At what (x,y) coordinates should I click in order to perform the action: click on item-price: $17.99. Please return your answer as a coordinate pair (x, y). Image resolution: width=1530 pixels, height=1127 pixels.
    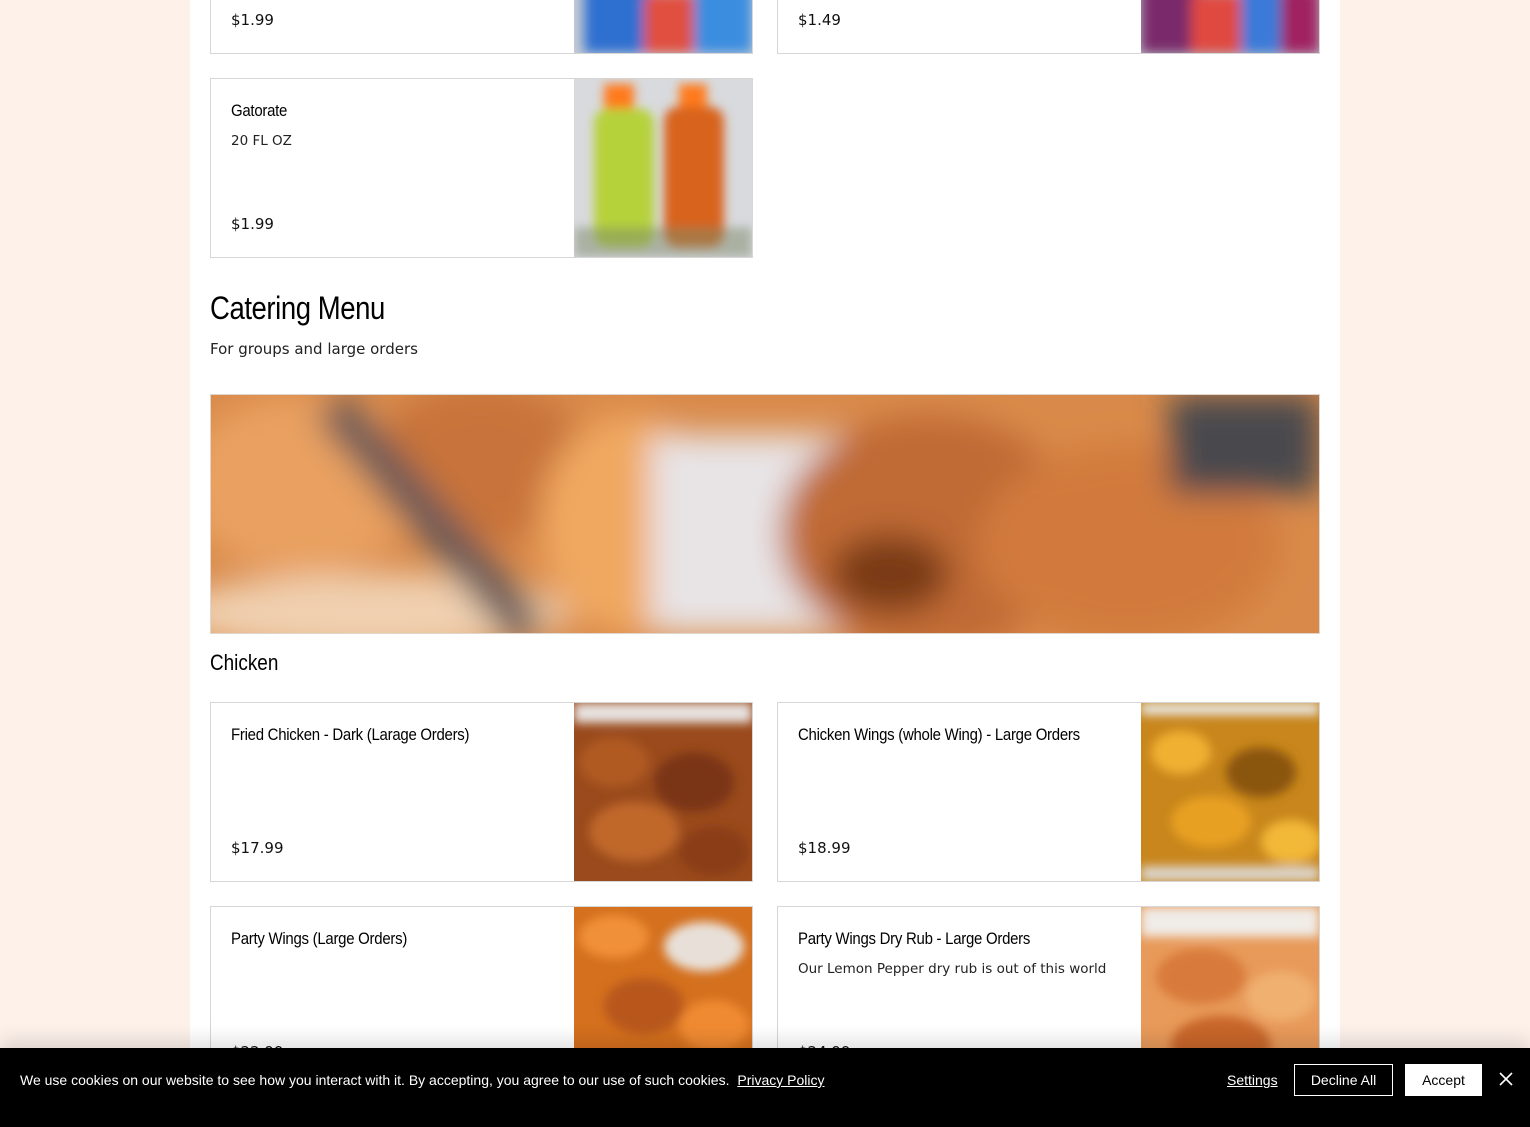
    Looking at the image, I should click on (257, 848).